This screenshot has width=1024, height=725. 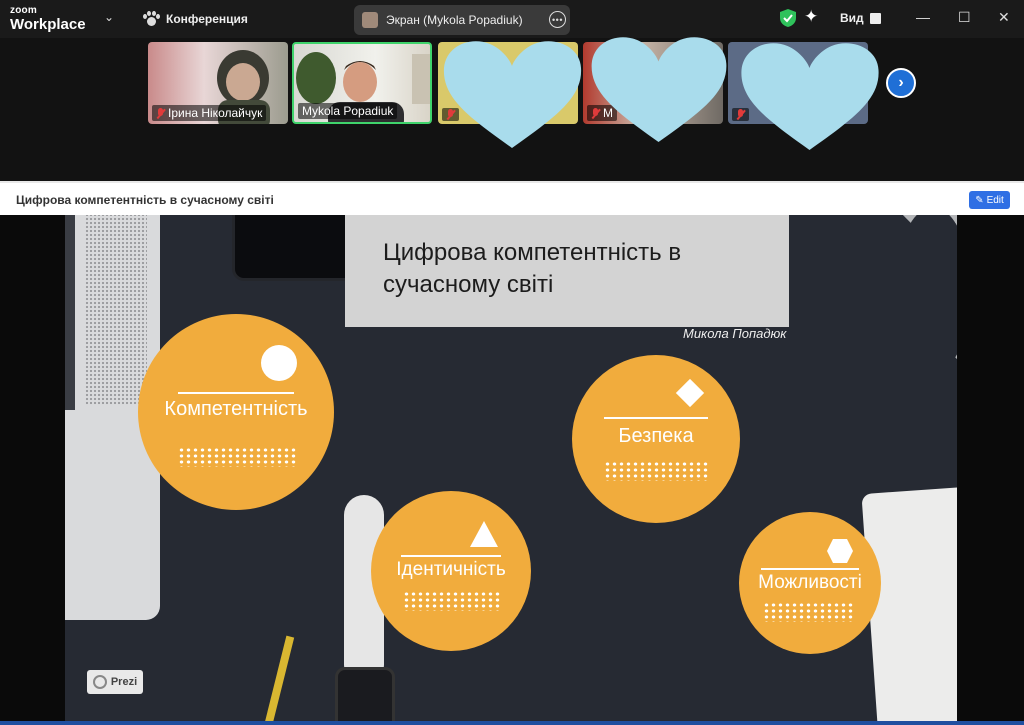 I want to click on topic-circle-security: Безпека, so click(x=656, y=439).